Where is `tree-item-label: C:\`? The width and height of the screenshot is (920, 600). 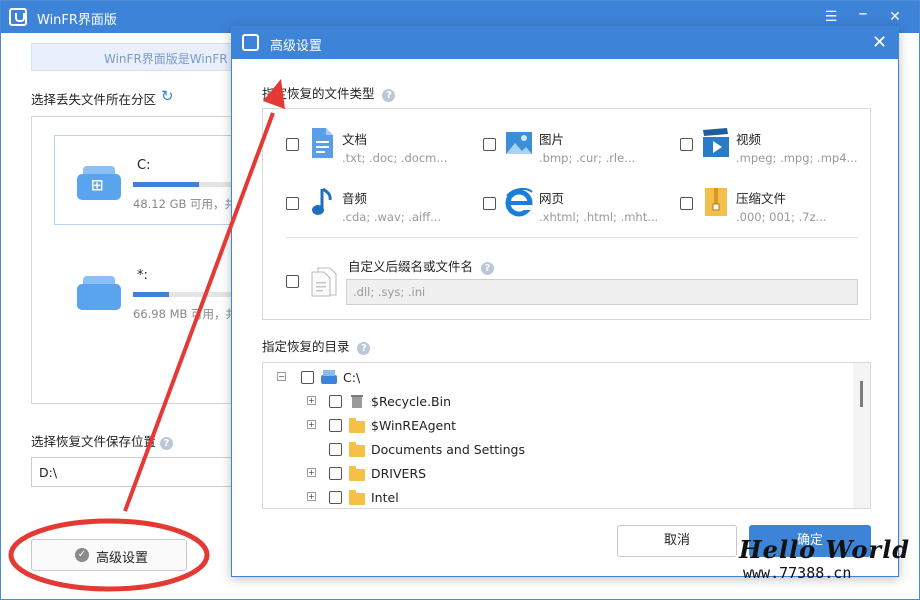
tree-item-label: C:\ is located at coordinates (352, 377).